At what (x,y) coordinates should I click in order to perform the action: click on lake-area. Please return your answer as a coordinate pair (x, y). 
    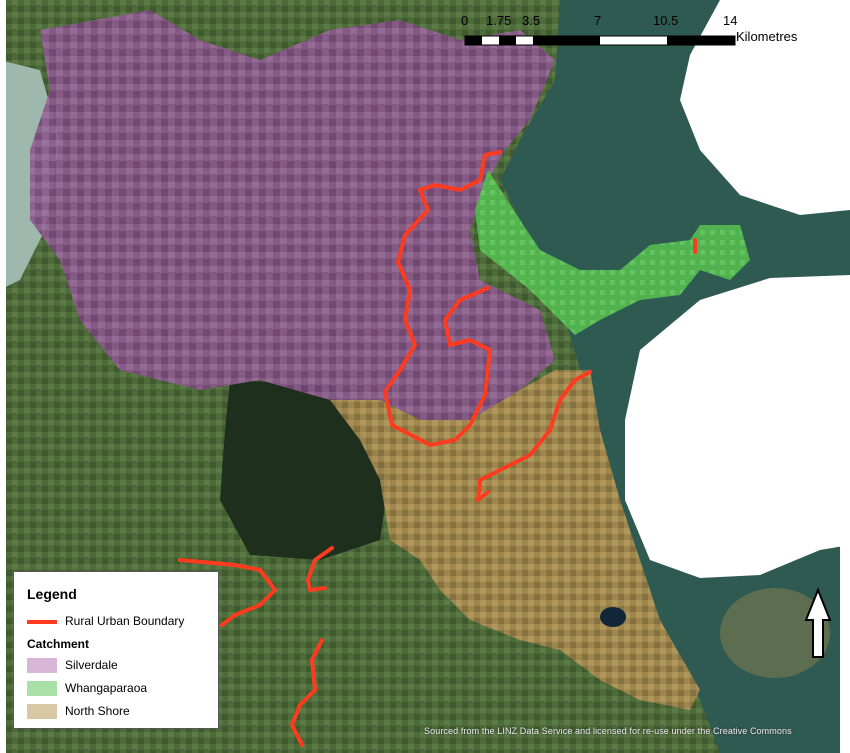
    Looking at the image, I should click on (613, 617).